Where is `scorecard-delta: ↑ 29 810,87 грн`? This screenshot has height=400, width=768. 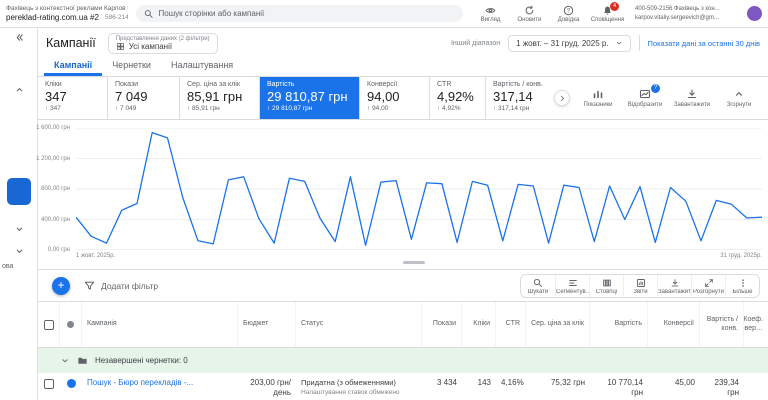 scorecard-delta: ↑ 29 810,87 грн is located at coordinates (290, 108).